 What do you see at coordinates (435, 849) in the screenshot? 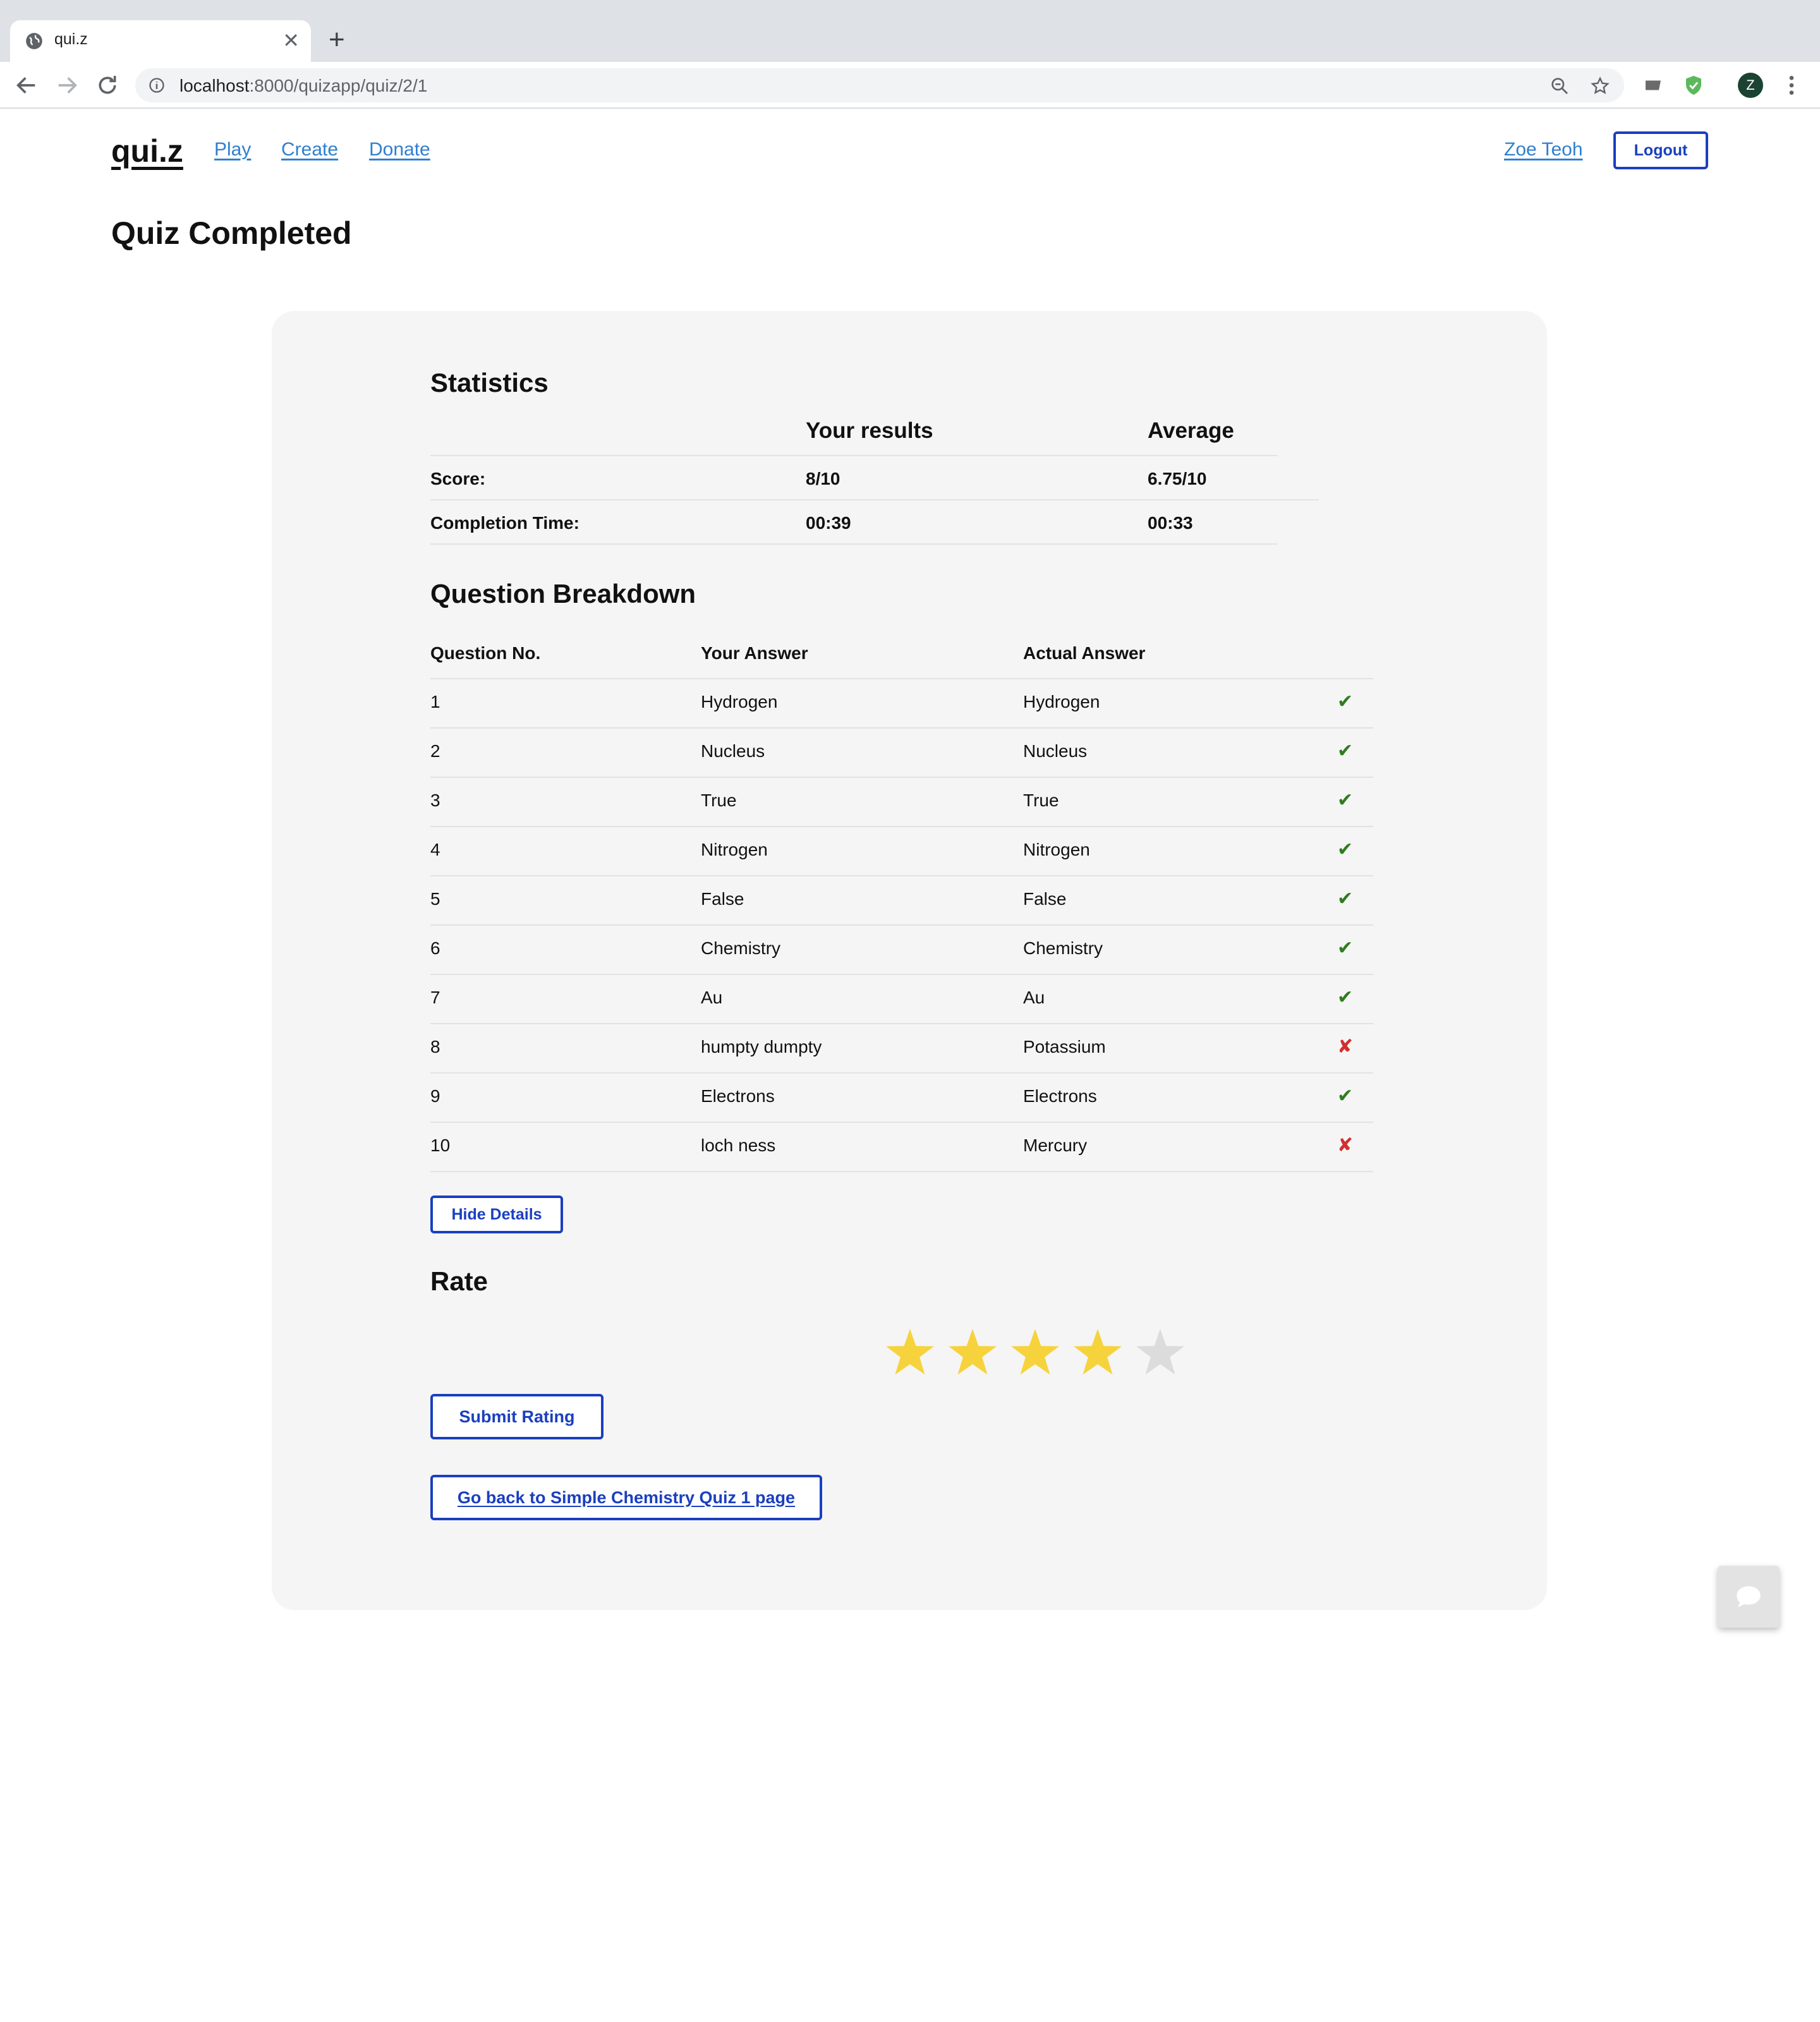
I see `question-number: 4` at bounding box center [435, 849].